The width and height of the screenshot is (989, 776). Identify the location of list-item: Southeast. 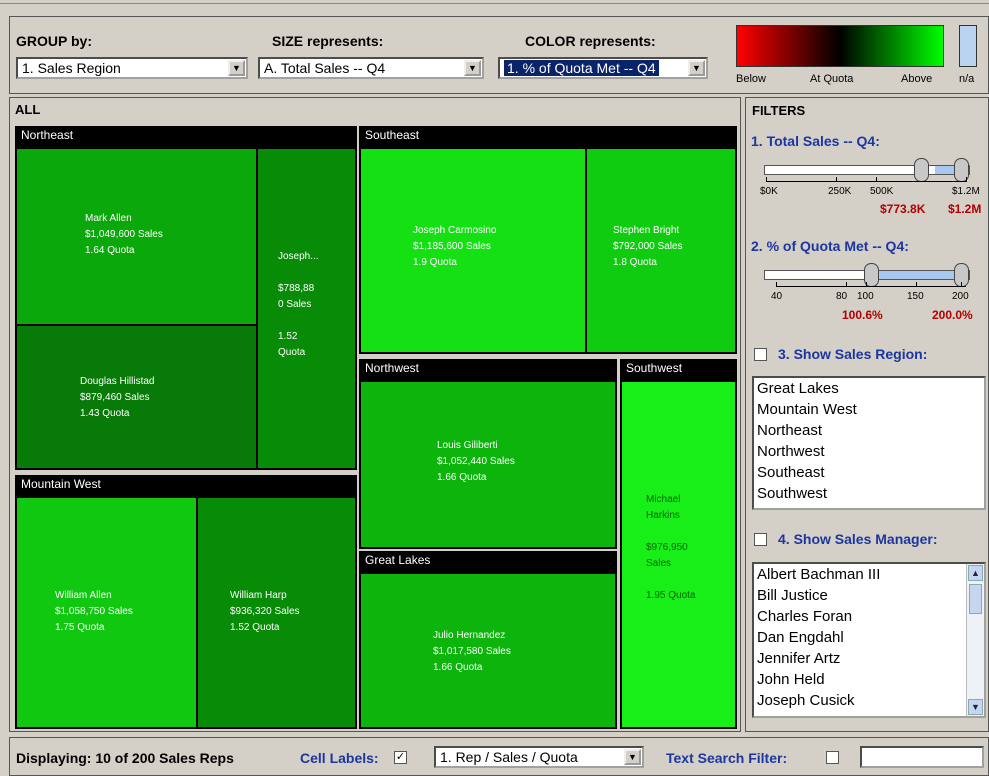
(870, 472).